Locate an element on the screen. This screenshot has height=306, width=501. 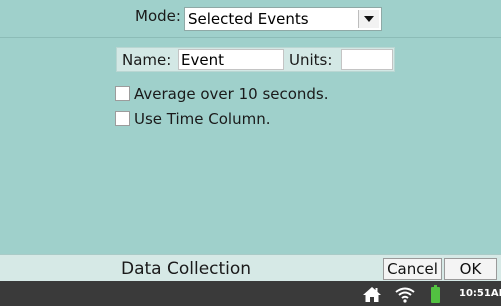
wifi-icon is located at coordinates (405, 295).